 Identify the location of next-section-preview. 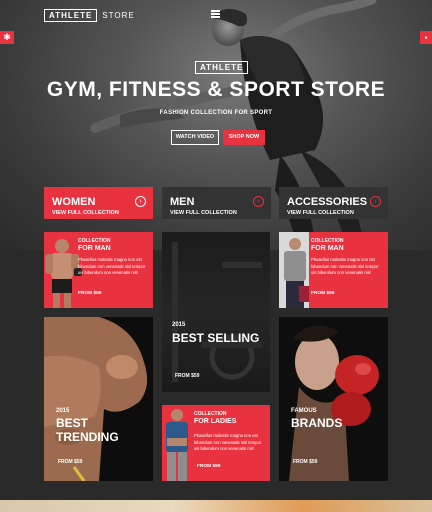
(216, 506).